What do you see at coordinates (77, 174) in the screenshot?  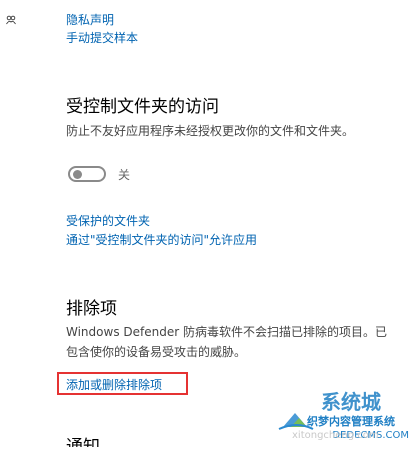 I see `toggle-knob` at bounding box center [77, 174].